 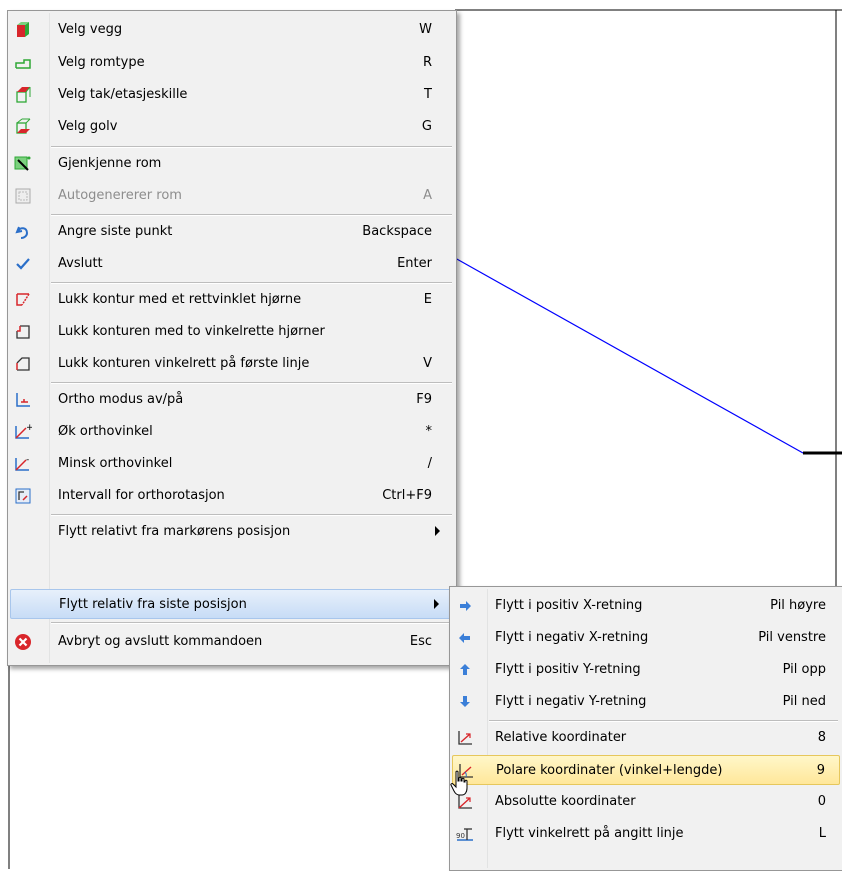 What do you see at coordinates (23, 364) in the screenshot?
I see `close-contour-perpendicular-icon` at bounding box center [23, 364].